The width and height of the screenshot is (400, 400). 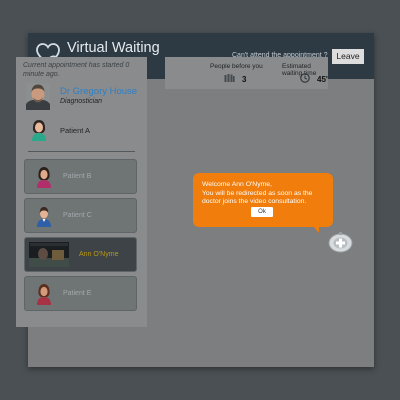 I want to click on queue-item-label: Patient B, so click(x=77, y=176).